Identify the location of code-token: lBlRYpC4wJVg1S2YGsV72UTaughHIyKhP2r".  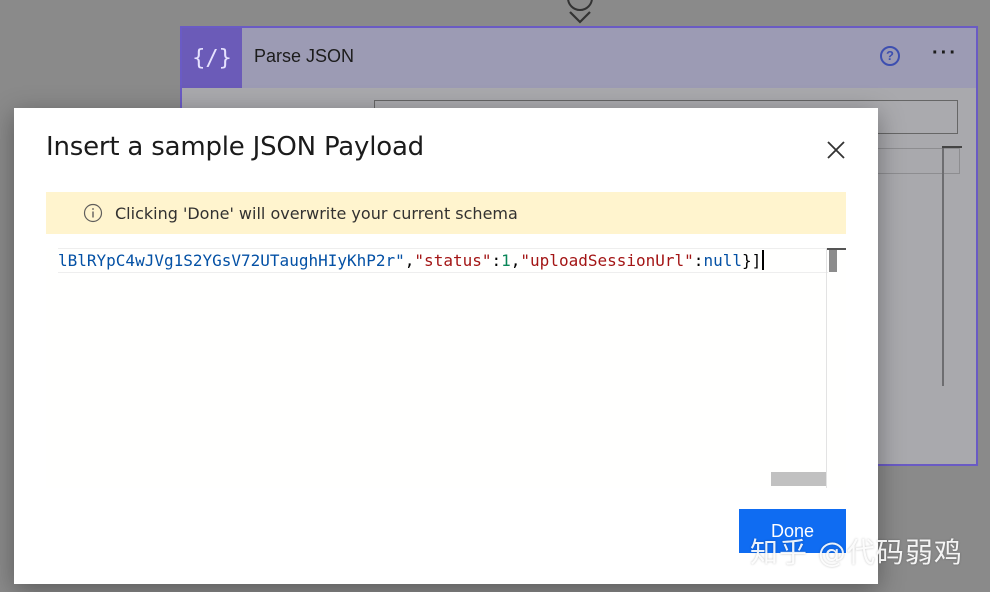
(231, 260).